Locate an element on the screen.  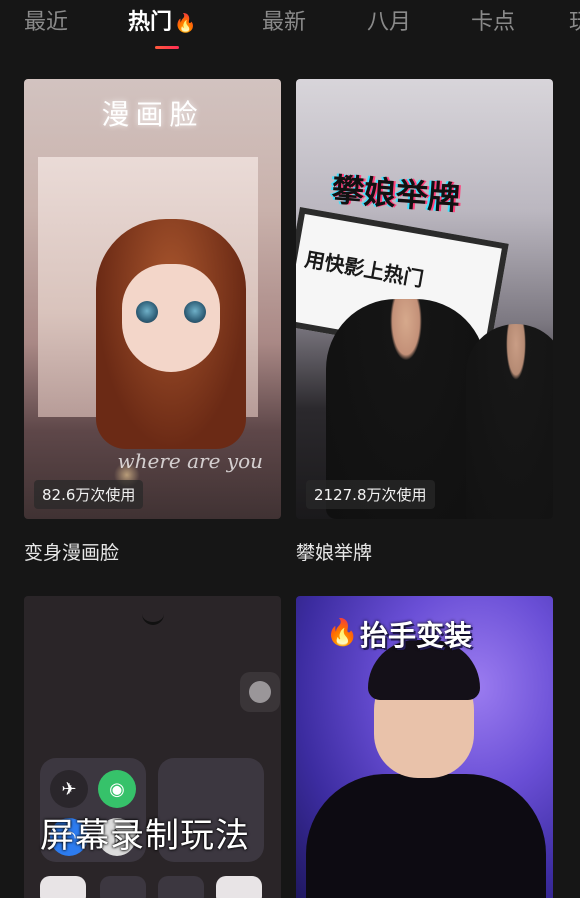
tab-hot-label: 热门 is located at coordinates (150, 22).